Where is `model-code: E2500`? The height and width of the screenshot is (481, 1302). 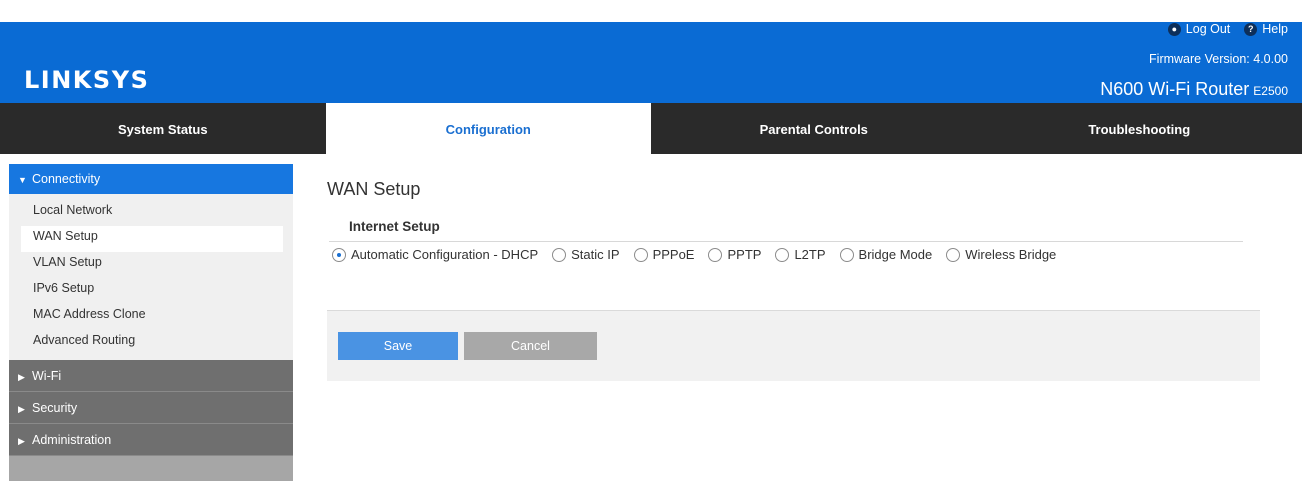
model-code: E2500 is located at coordinates (1270, 91).